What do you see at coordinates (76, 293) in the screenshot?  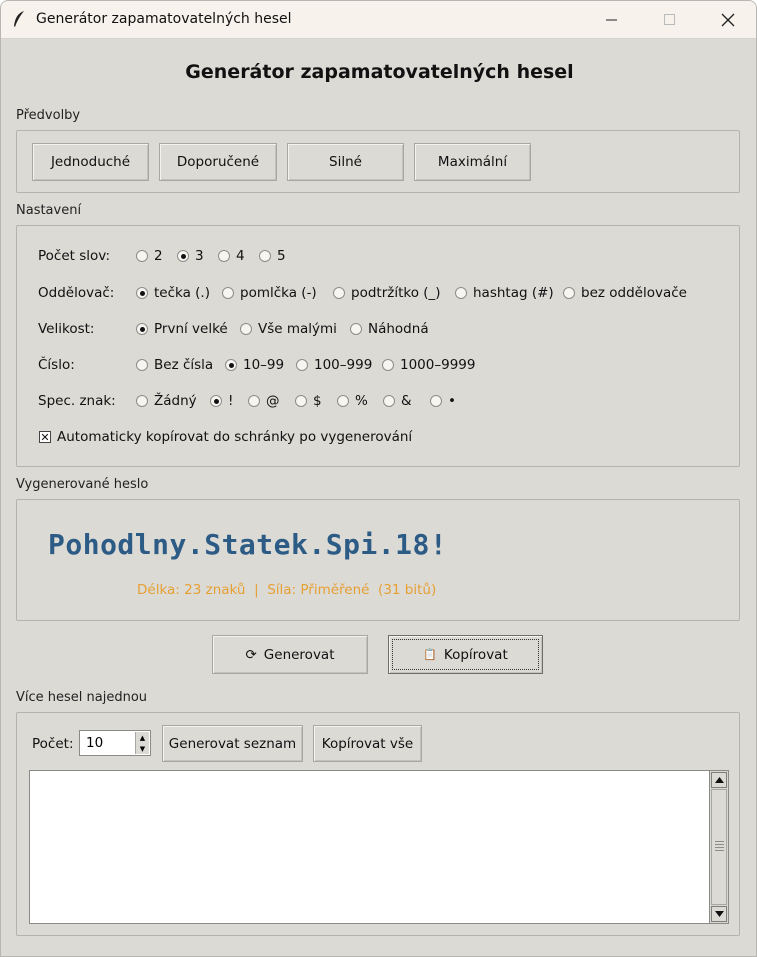 I see `separator-label: Oddělovač:` at bounding box center [76, 293].